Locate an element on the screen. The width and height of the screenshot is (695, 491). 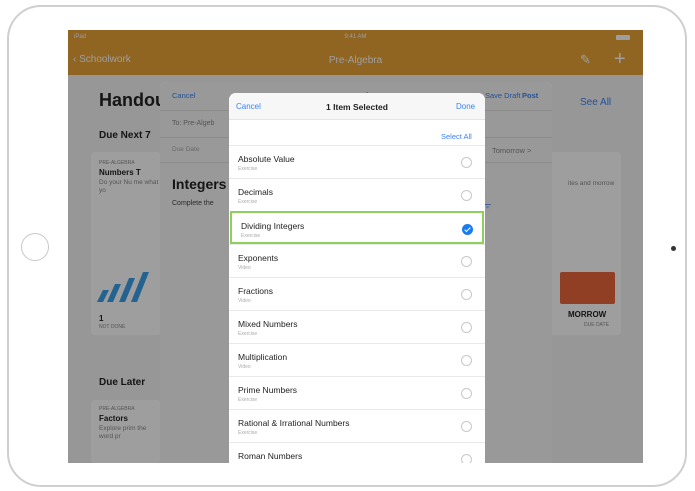
item-name: Mixed Numbers is located at coordinates (268, 324).